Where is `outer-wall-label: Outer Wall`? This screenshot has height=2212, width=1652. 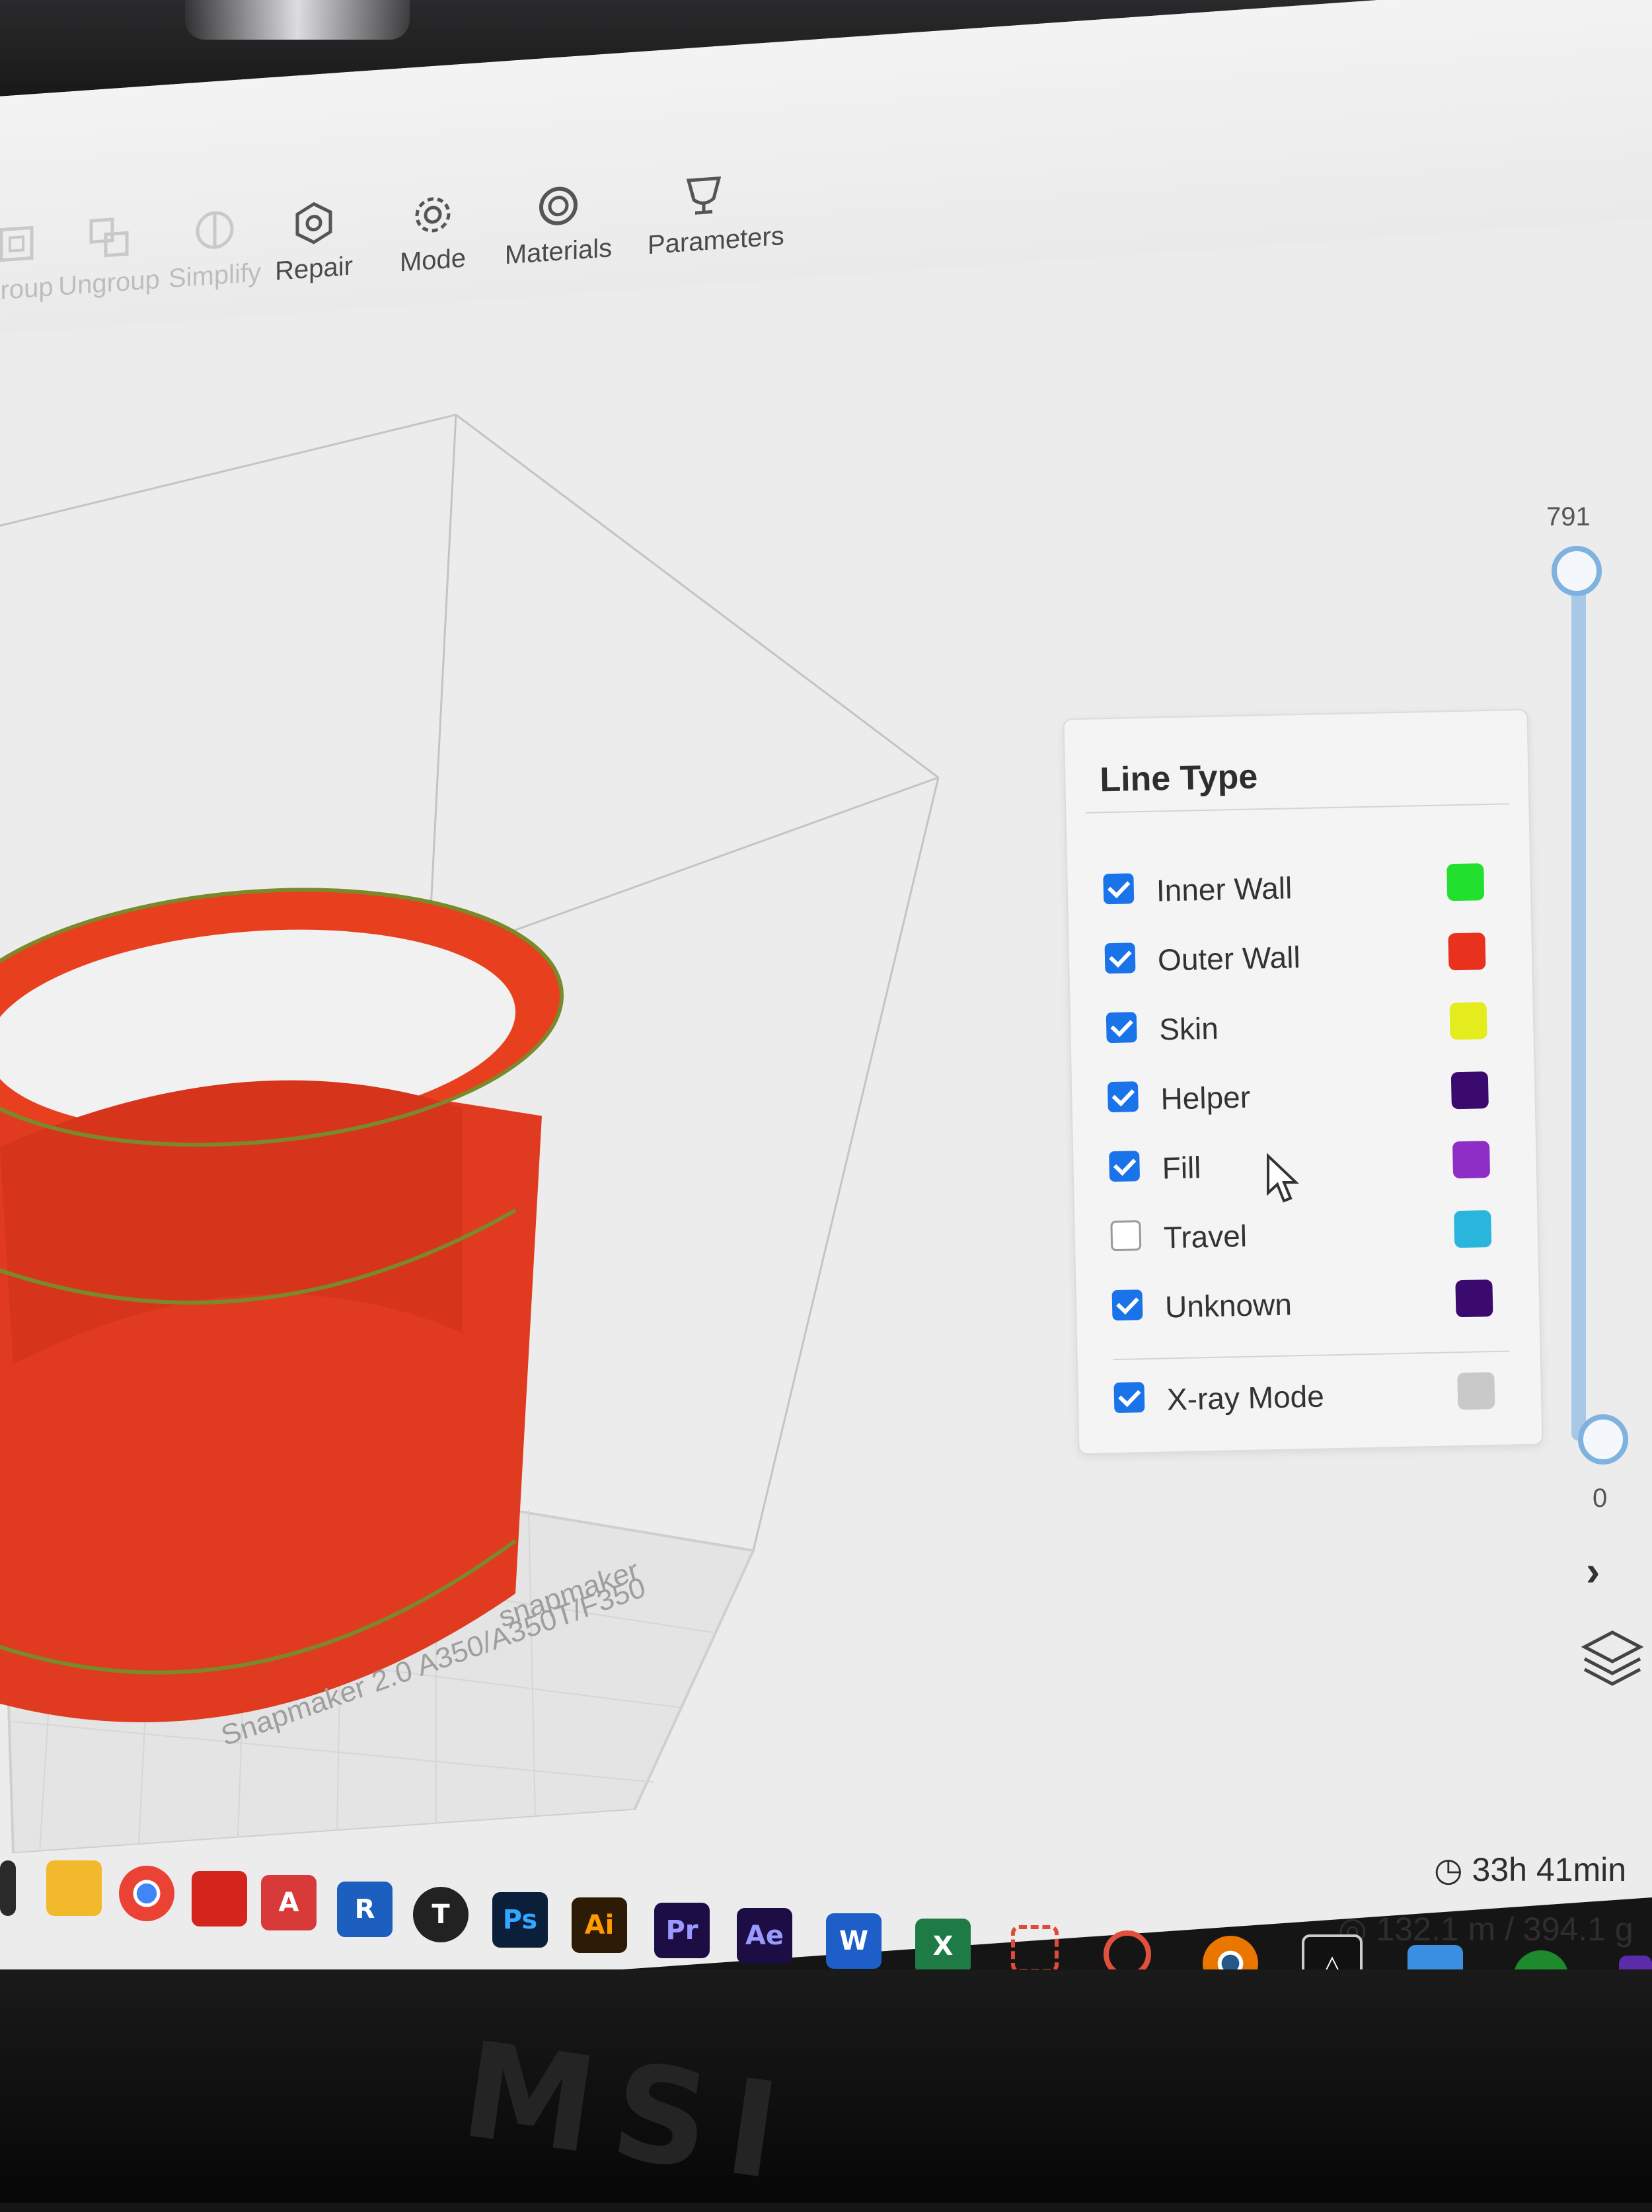
outer-wall-label: Outer Wall is located at coordinates (1229, 958).